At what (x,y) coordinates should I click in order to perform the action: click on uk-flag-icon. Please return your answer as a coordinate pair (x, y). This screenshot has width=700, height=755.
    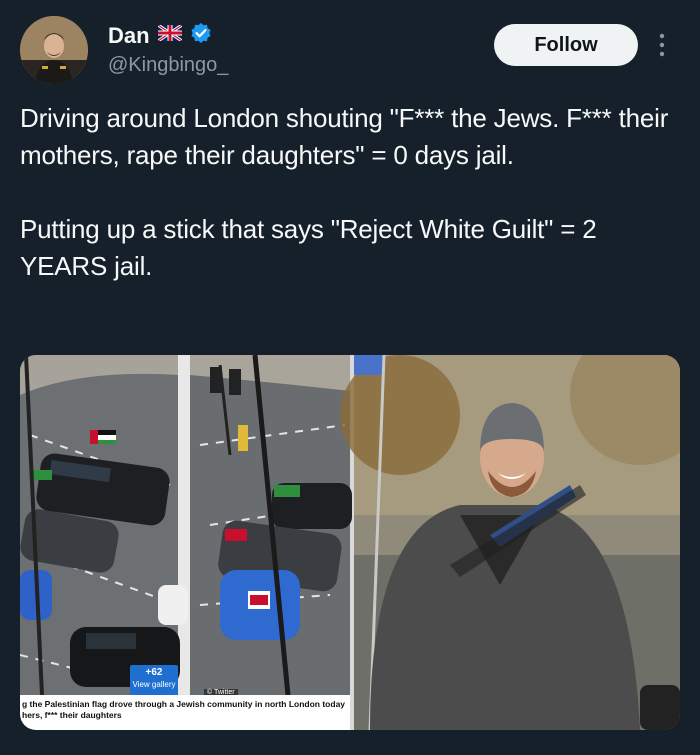
    Looking at the image, I should click on (169, 34).